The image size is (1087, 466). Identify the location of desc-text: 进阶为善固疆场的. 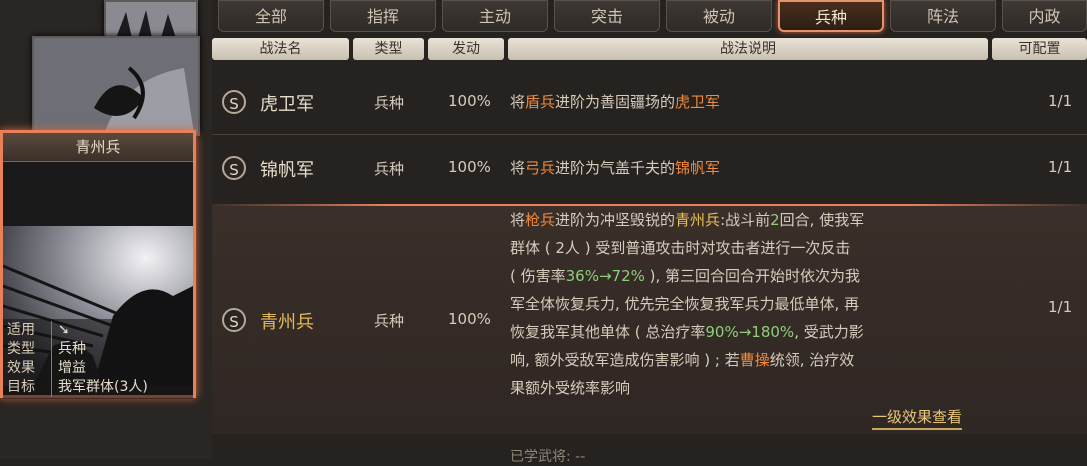
(615, 102).